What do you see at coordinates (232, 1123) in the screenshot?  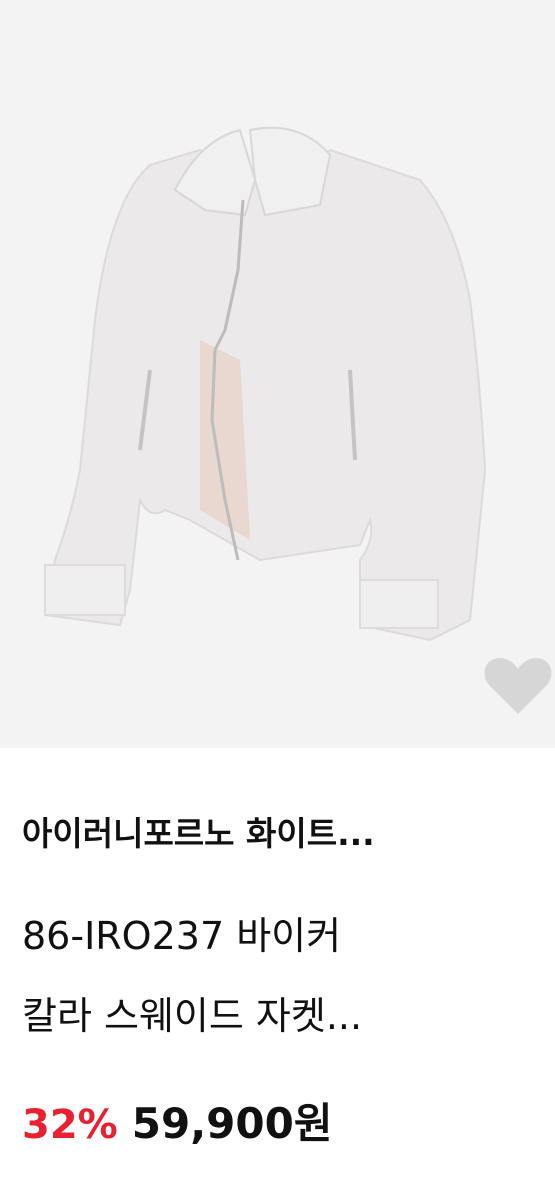 I see `sale-price: 59,900원` at bounding box center [232, 1123].